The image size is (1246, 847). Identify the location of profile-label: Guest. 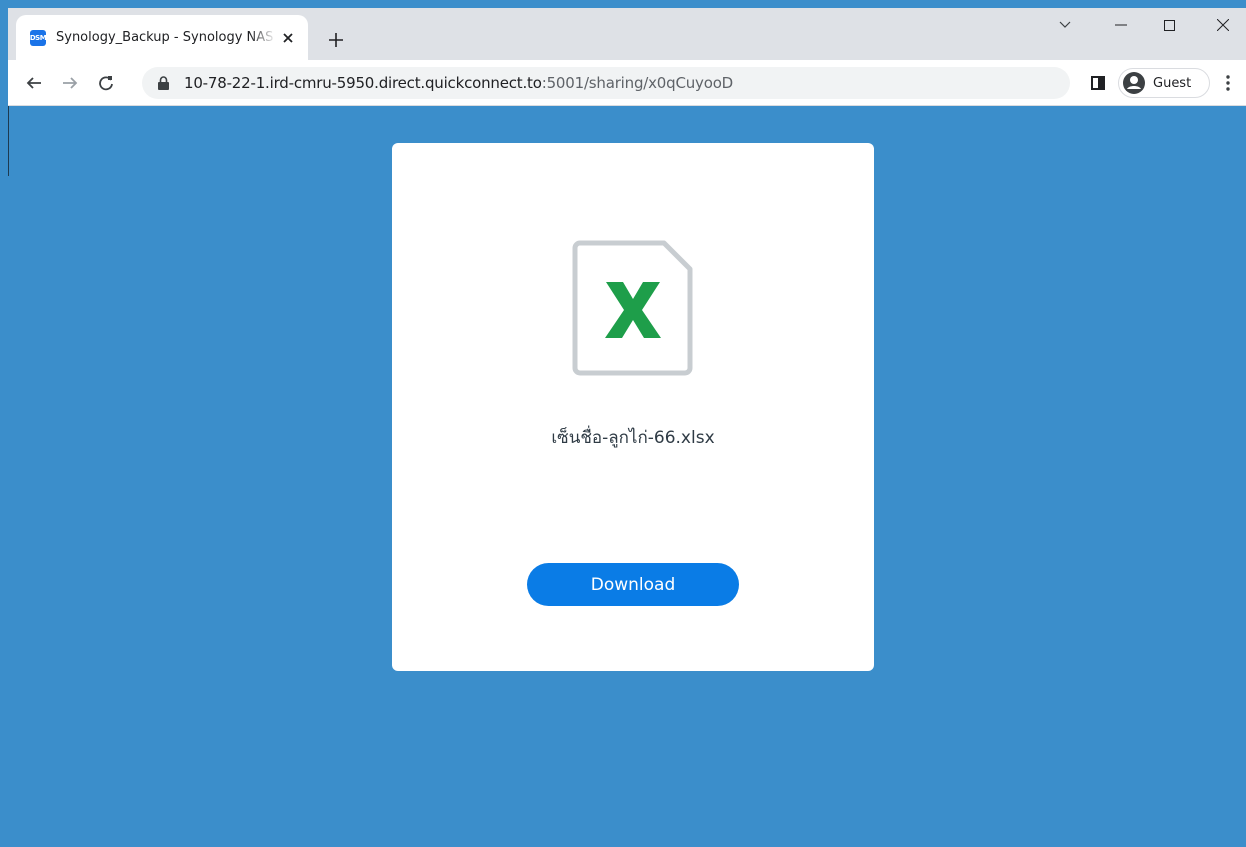
(1172, 83).